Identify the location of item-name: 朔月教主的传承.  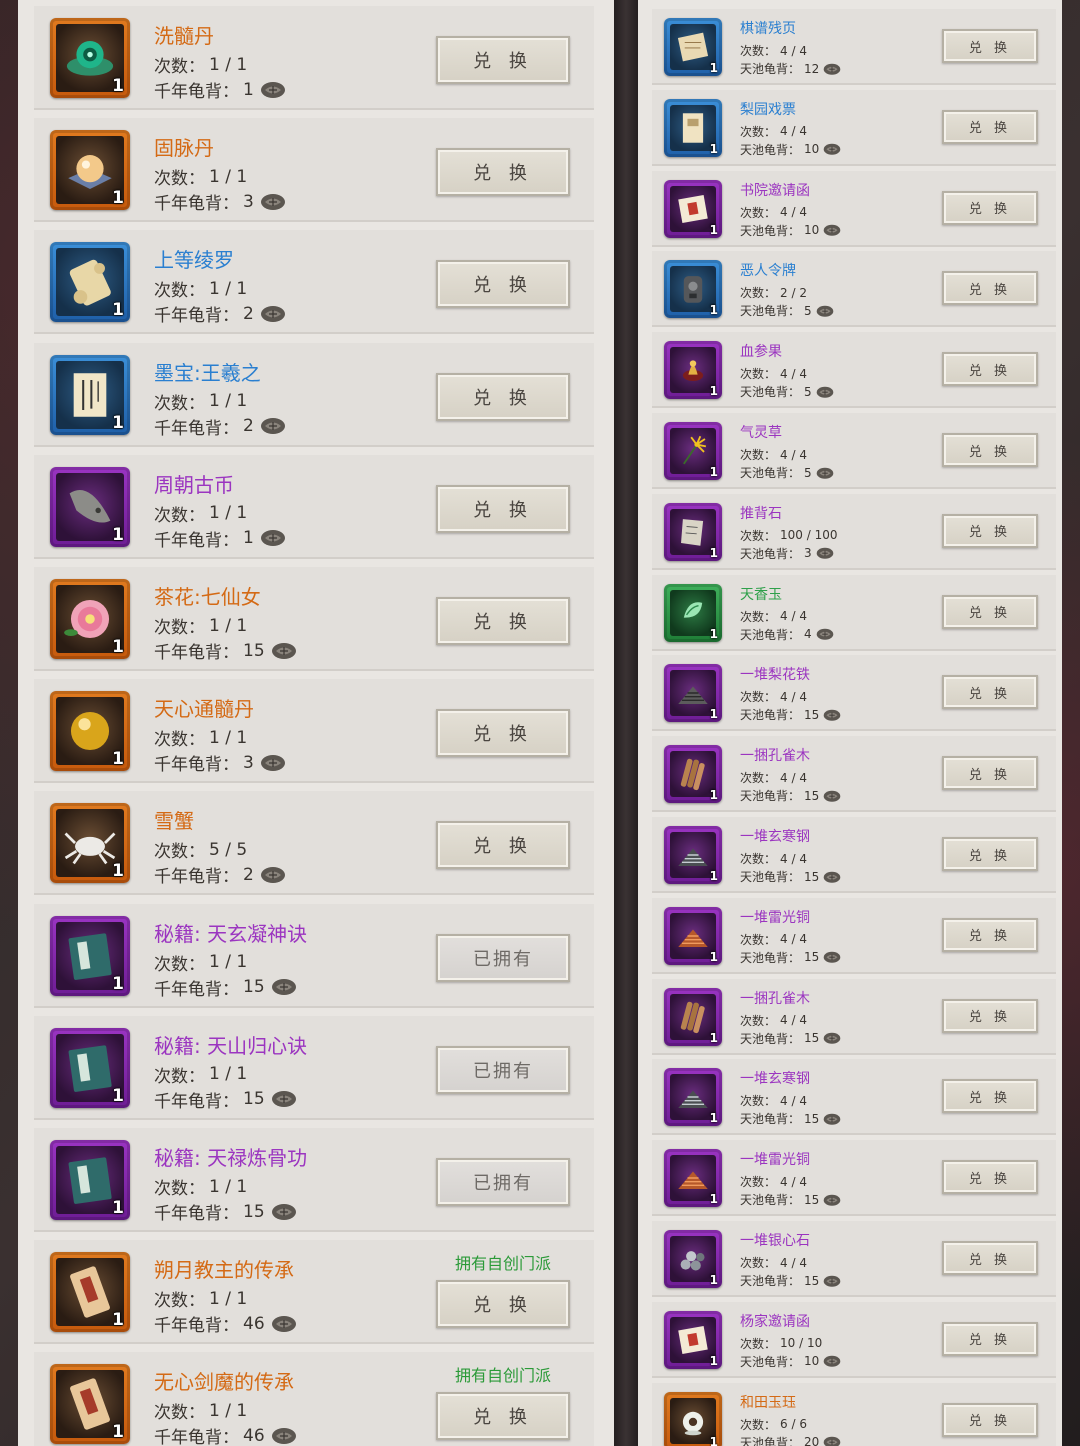
(224, 1270).